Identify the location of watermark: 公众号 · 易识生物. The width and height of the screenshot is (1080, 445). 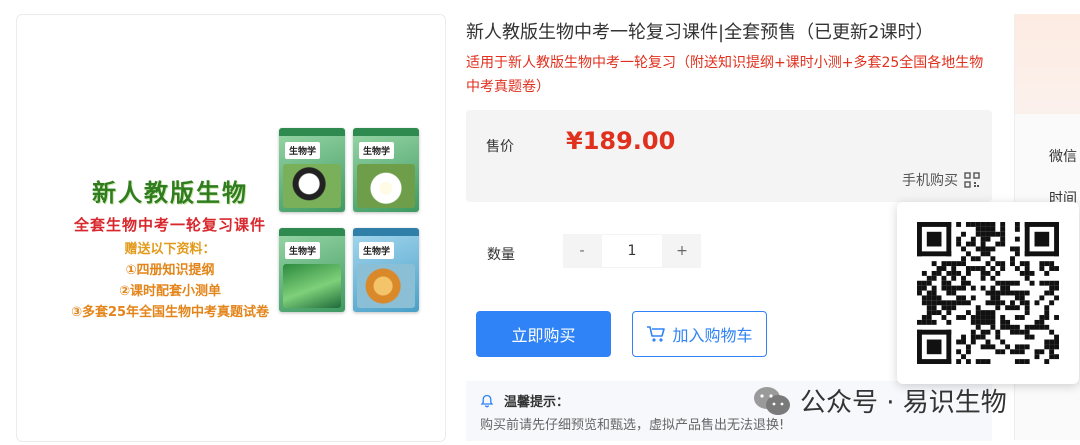
(879, 400).